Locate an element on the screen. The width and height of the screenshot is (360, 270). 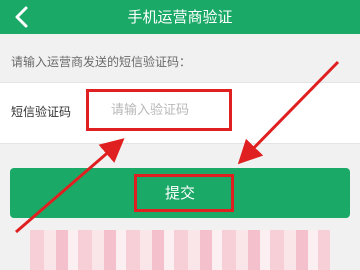
header-bar: 手机运营商验证 is located at coordinates (180, 17).